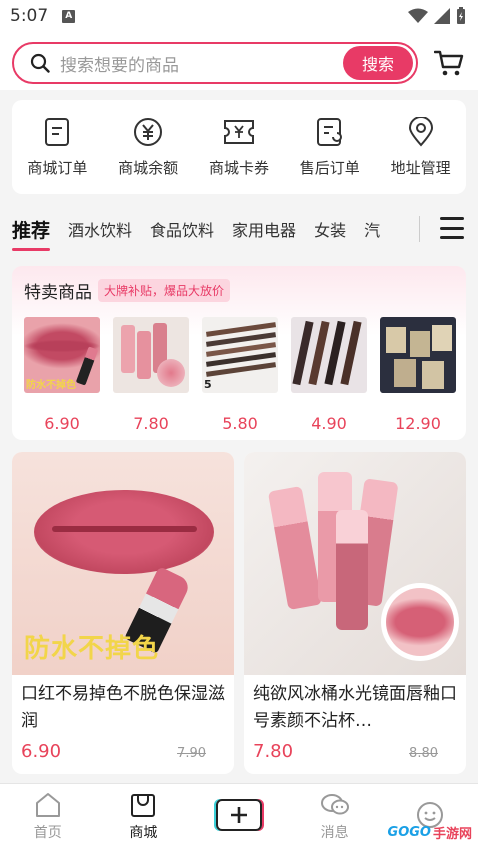 This screenshot has width=478, height=850. I want to click on top-bar: 搜索想要的商品 搜索, so click(239, 61).